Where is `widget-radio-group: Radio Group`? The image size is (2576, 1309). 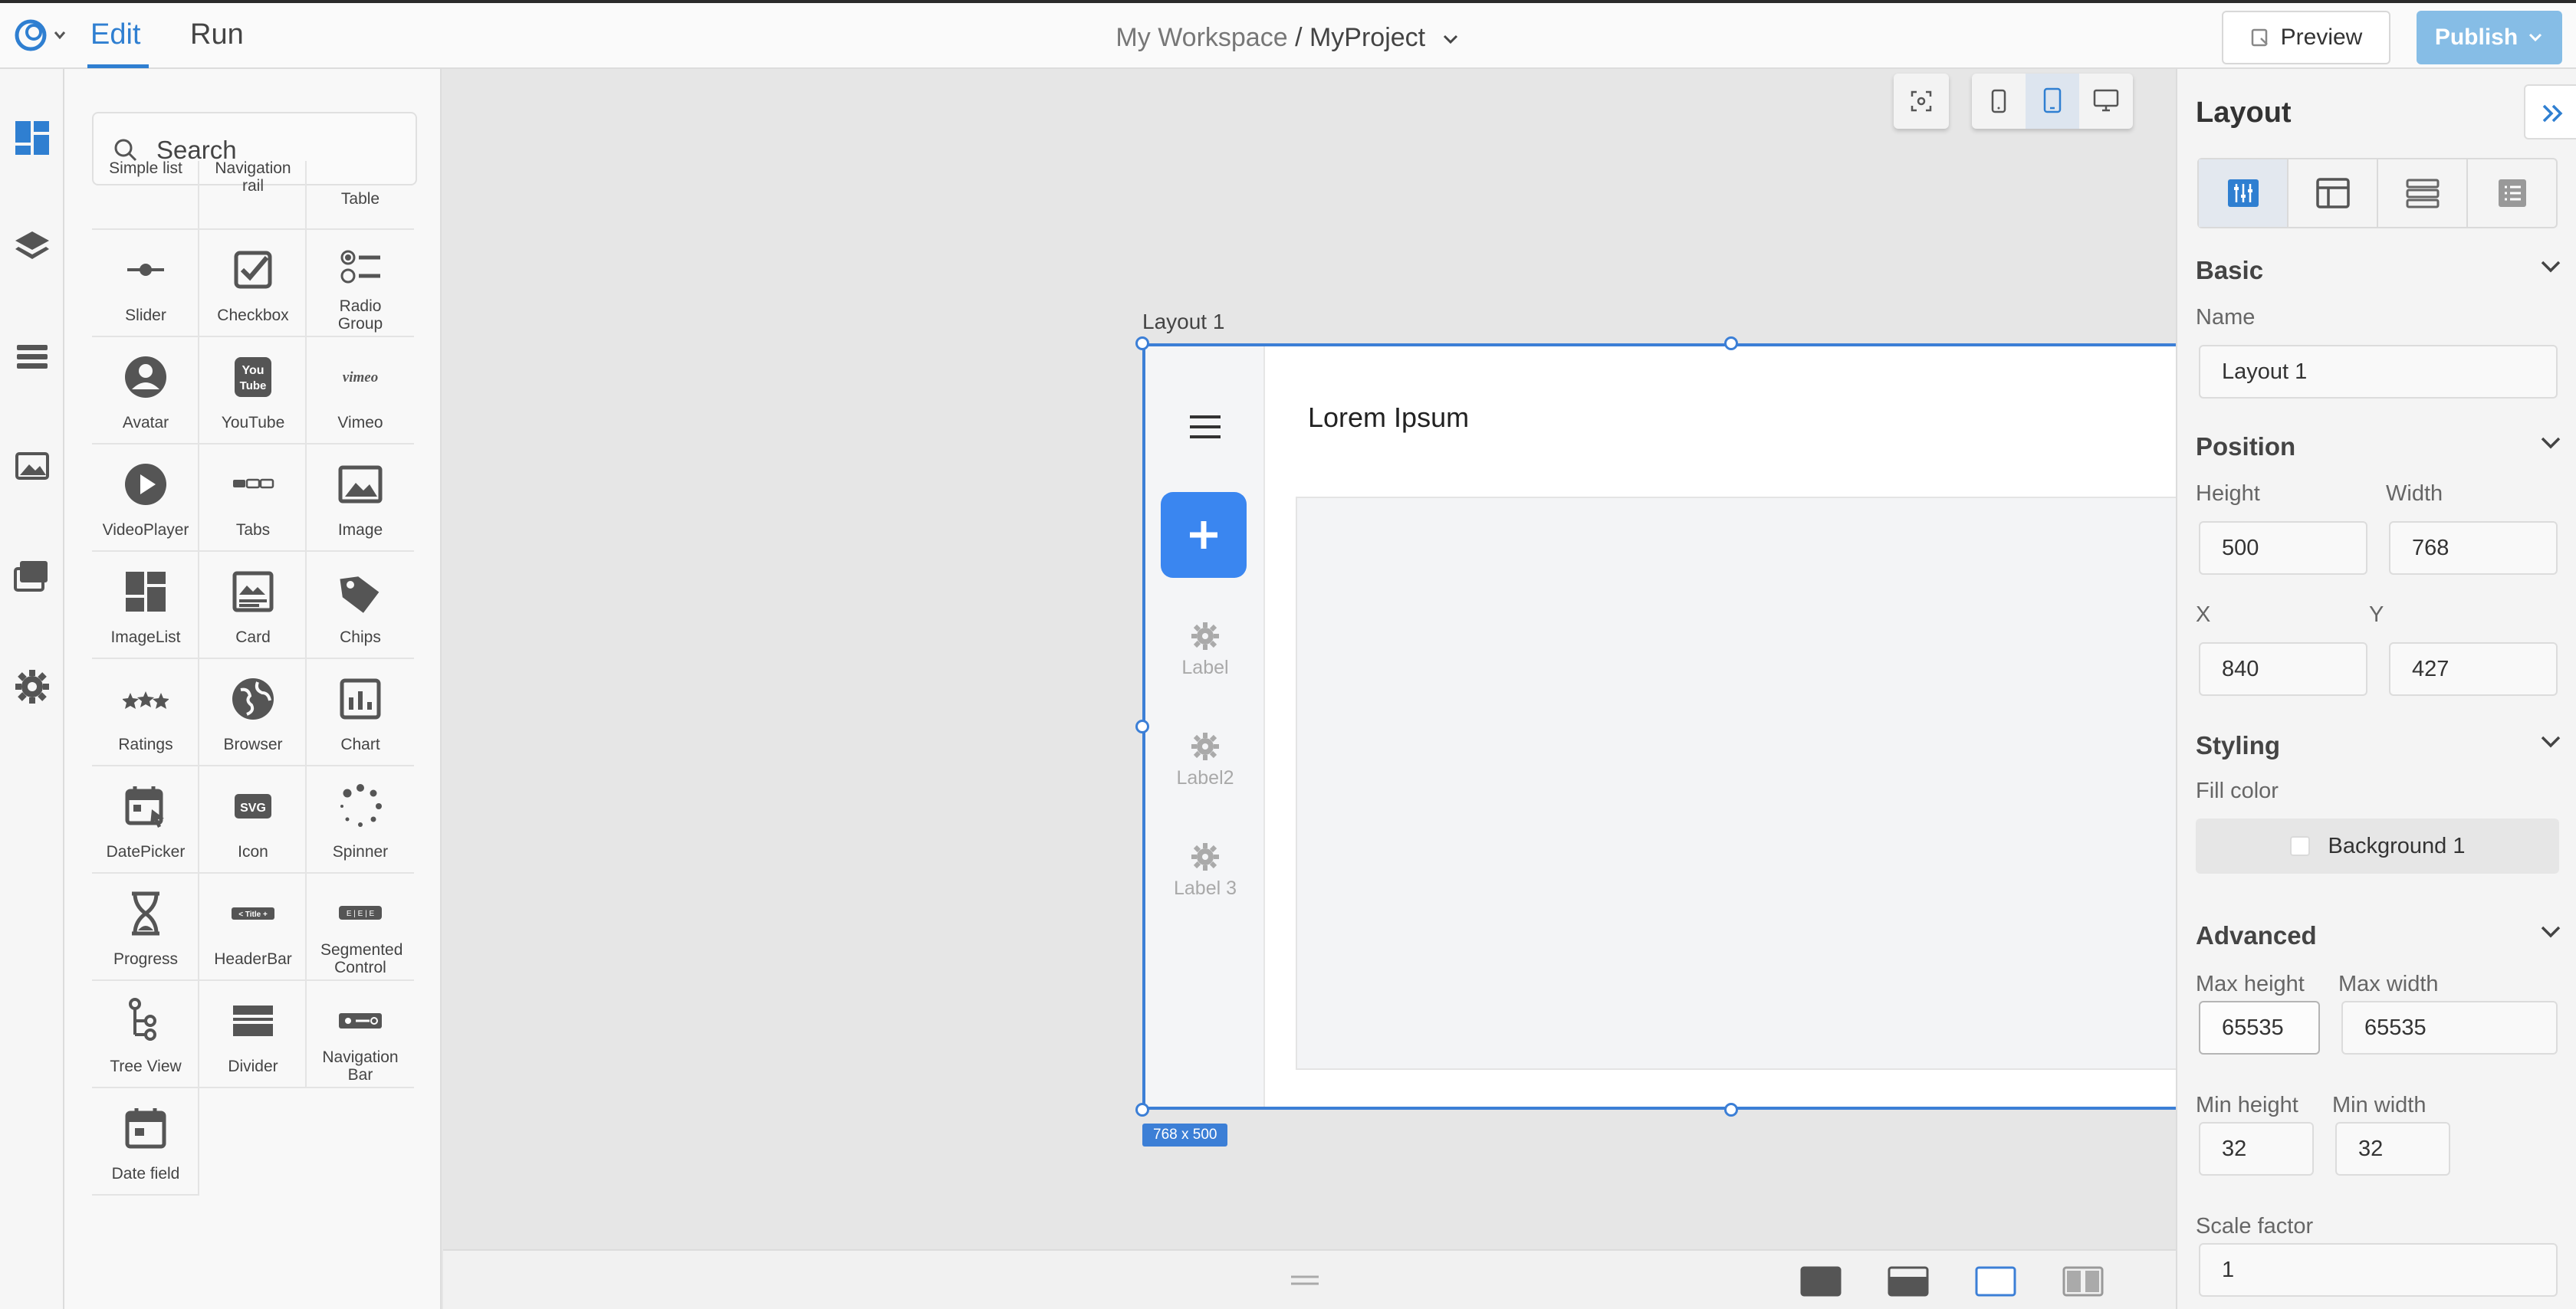 widget-radio-group: Radio Group is located at coordinates (360, 283).